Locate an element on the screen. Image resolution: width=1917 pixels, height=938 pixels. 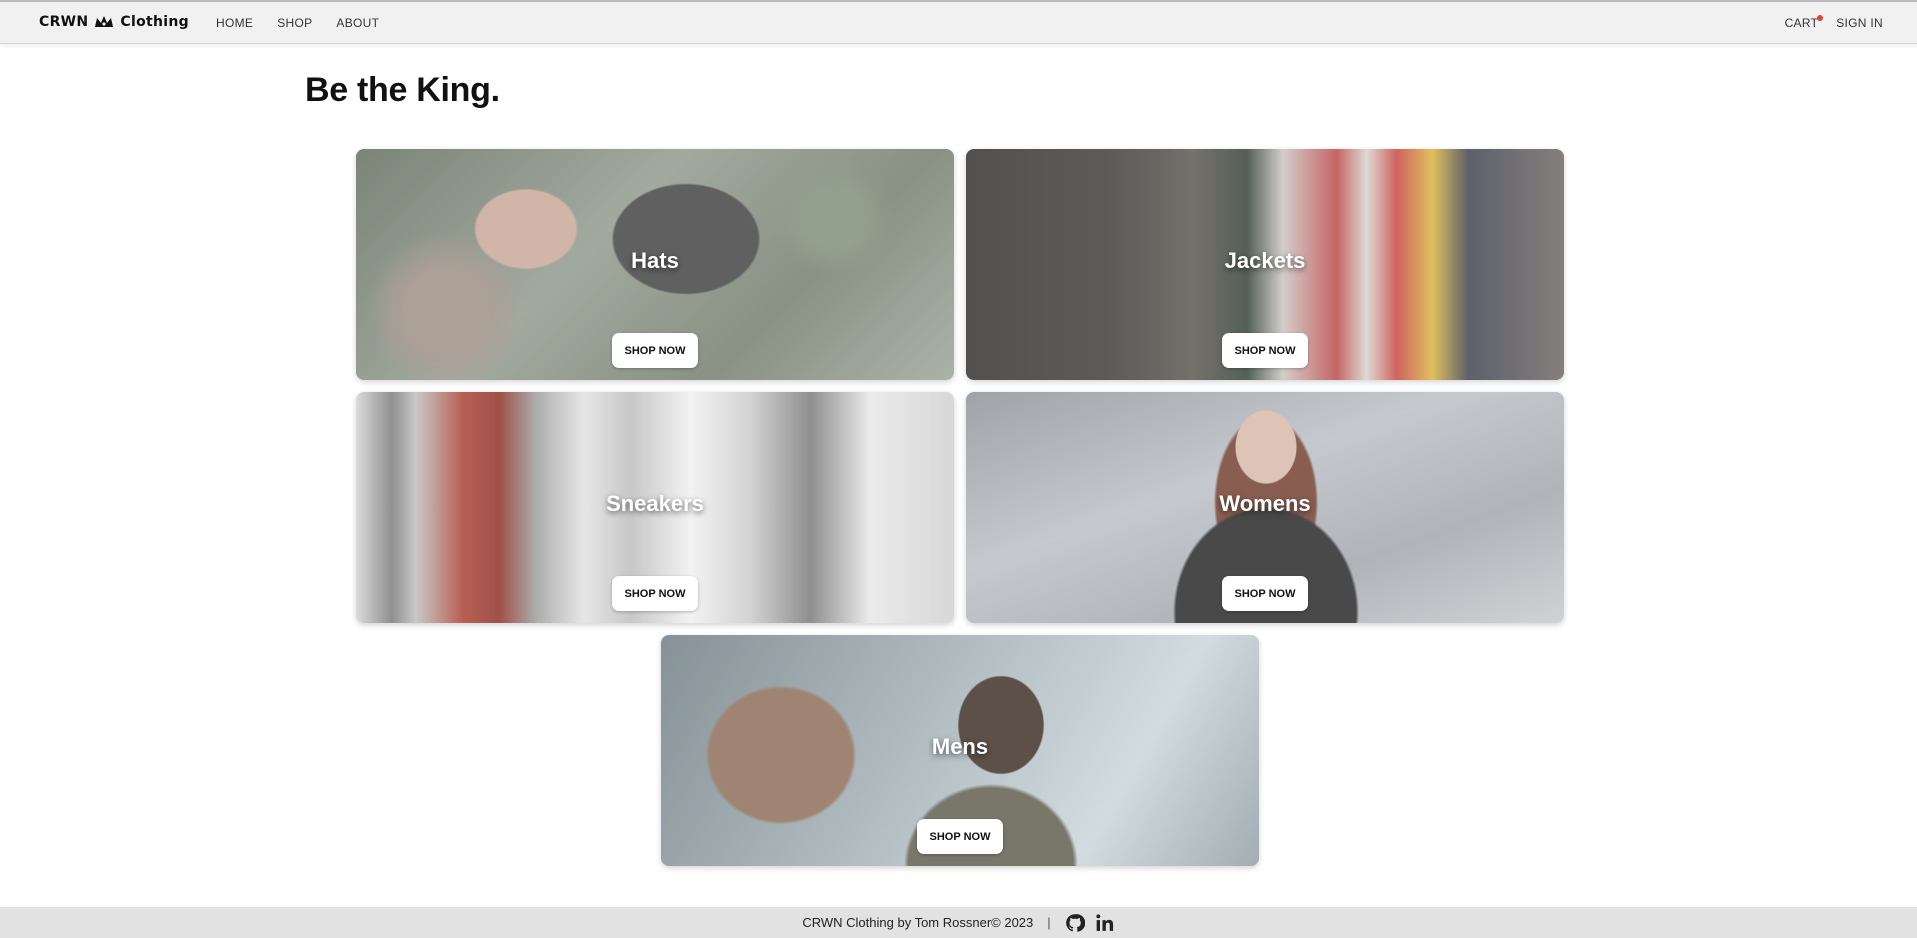
nav-shop-link: SHOP is located at coordinates (294, 23).